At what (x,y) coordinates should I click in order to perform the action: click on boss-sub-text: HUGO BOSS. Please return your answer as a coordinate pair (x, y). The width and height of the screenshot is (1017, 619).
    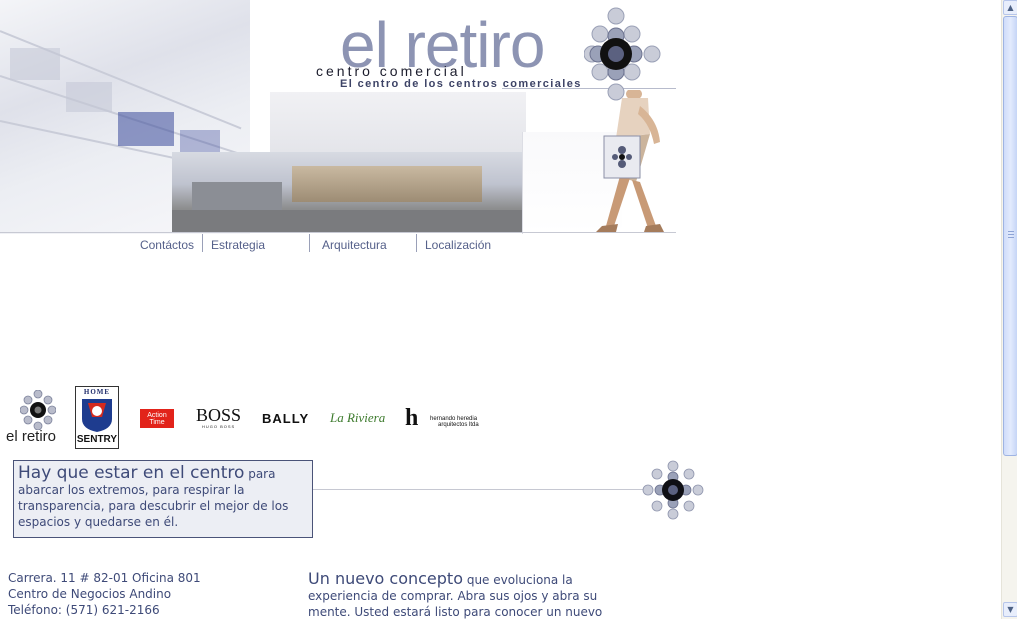
    Looking at the image, I should click on (219, 426).